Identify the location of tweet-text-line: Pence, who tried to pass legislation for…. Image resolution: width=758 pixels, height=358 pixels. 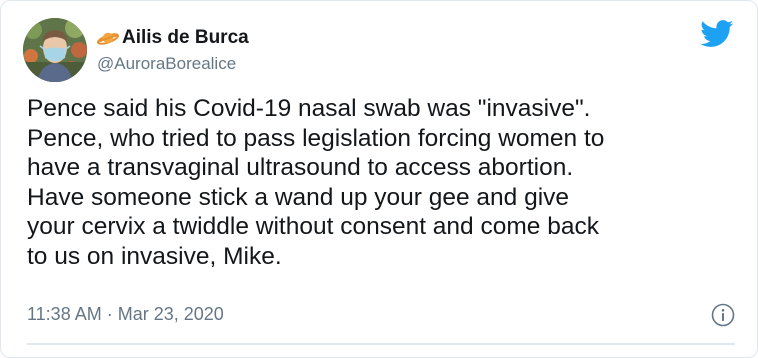
(316, 138).